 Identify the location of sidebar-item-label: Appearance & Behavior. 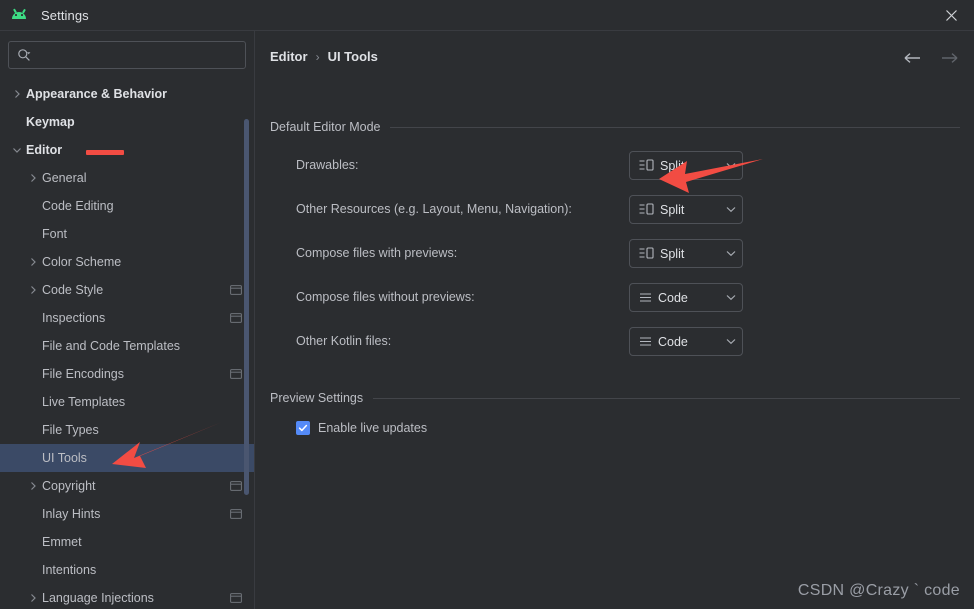
(97, 94).